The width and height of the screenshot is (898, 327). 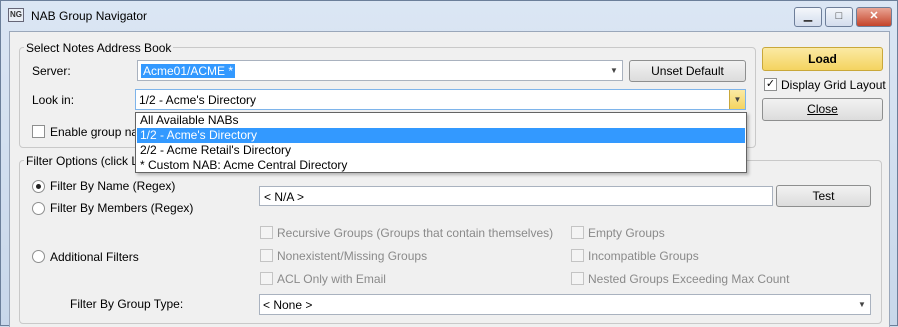 I want to click on app-icon: NG, so click(x=16, y=15).